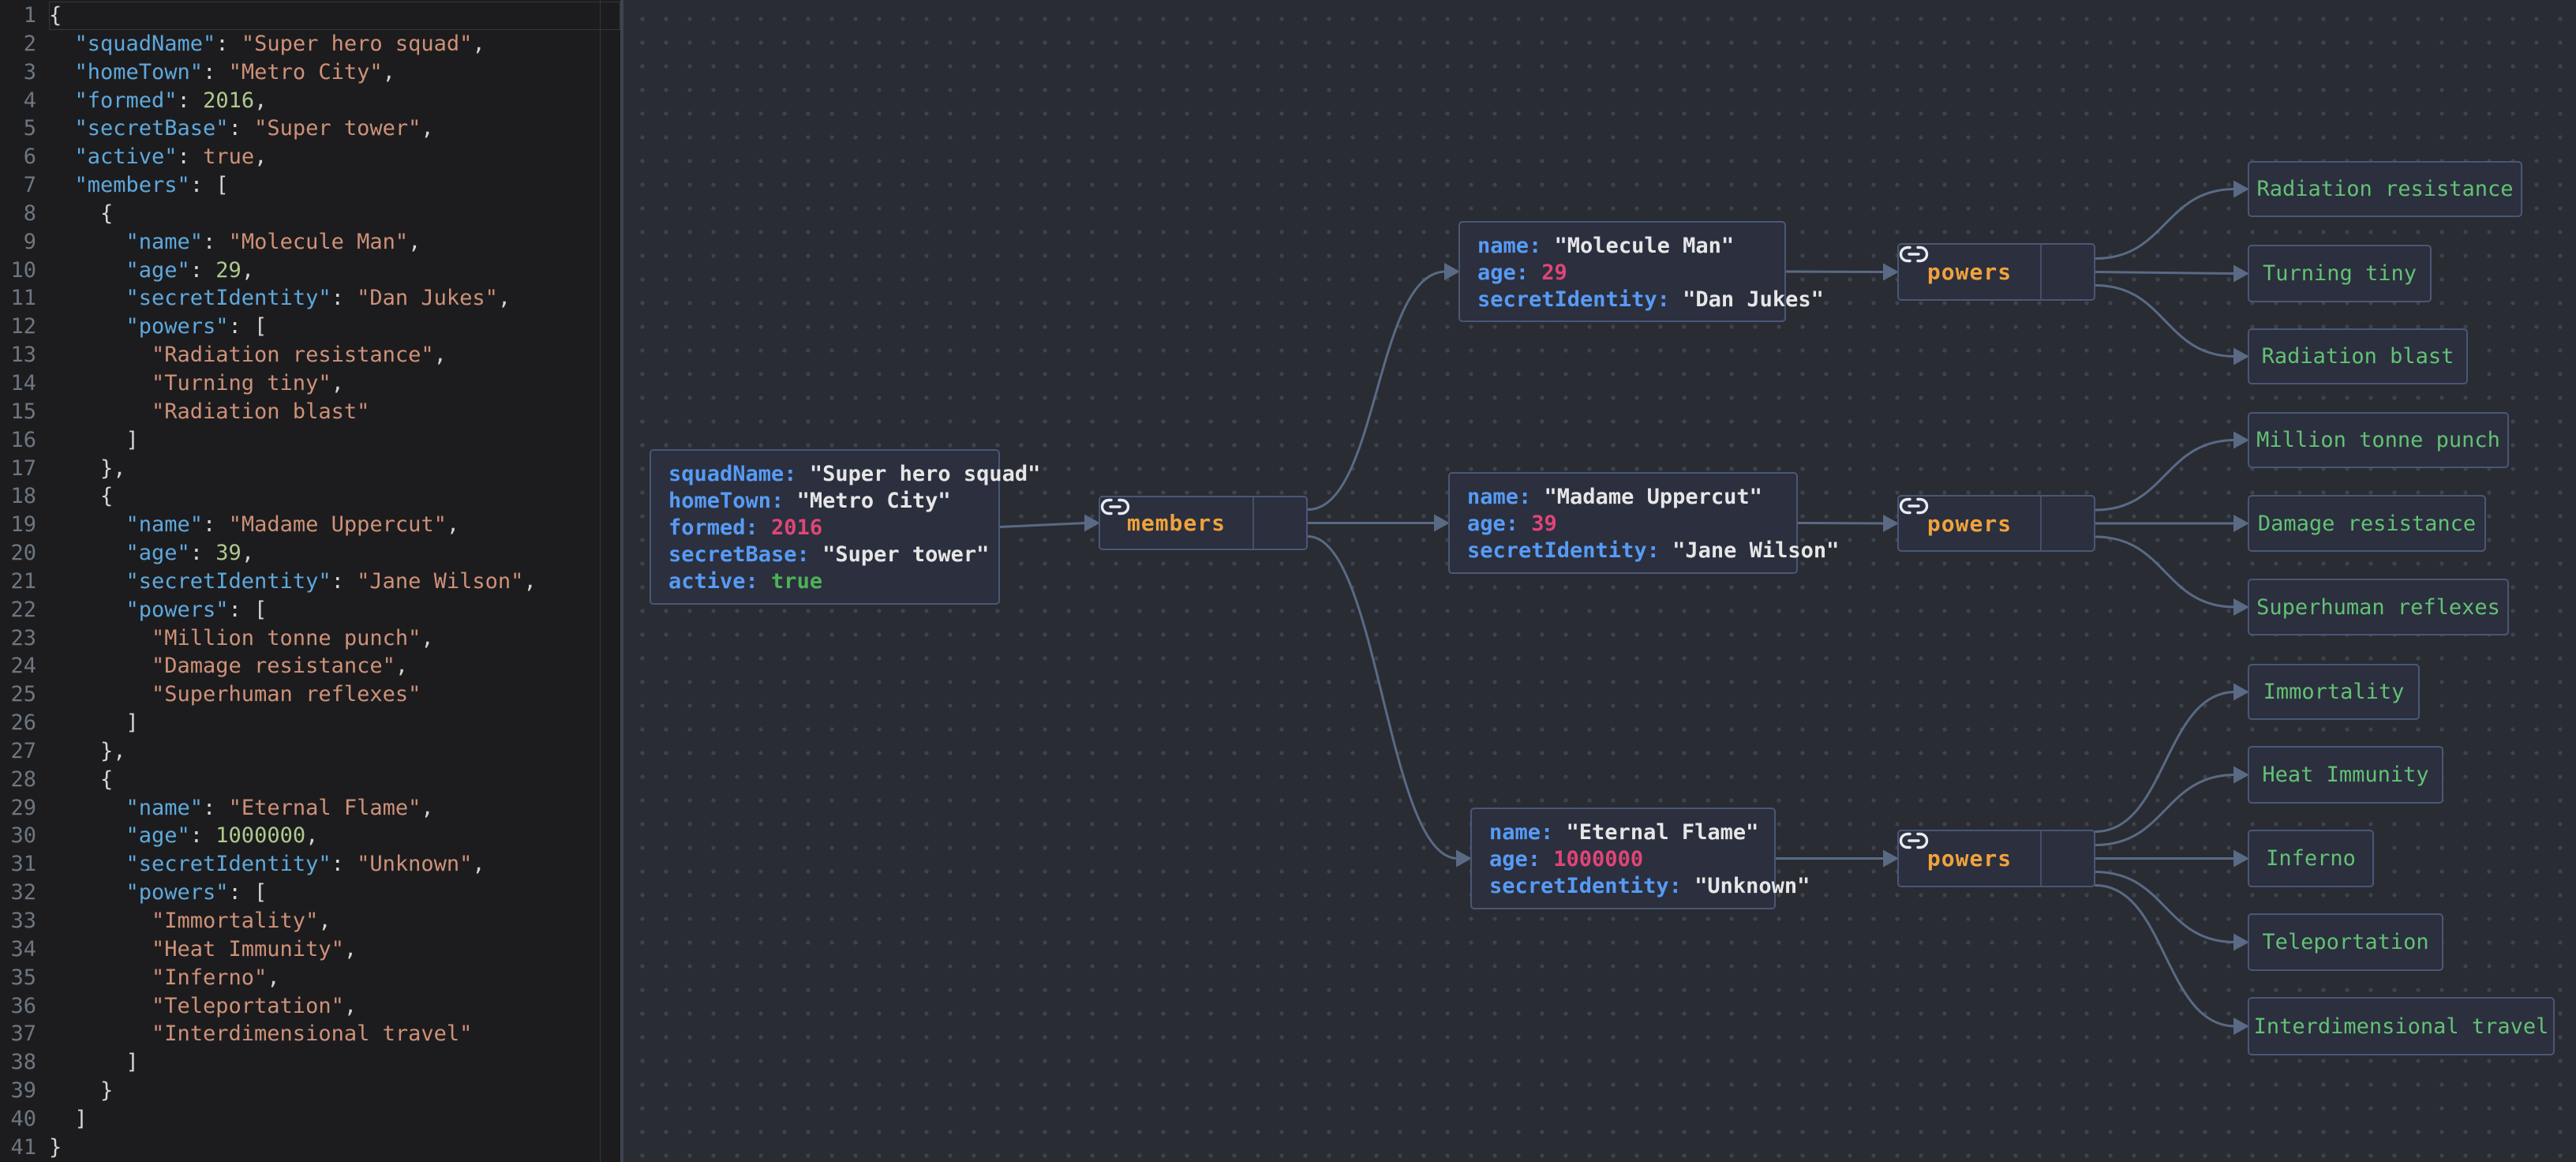 The image size is (2576, 1162). I want to click on graph-node-leaf_rb: Radiation blast, so click(2358, 356).